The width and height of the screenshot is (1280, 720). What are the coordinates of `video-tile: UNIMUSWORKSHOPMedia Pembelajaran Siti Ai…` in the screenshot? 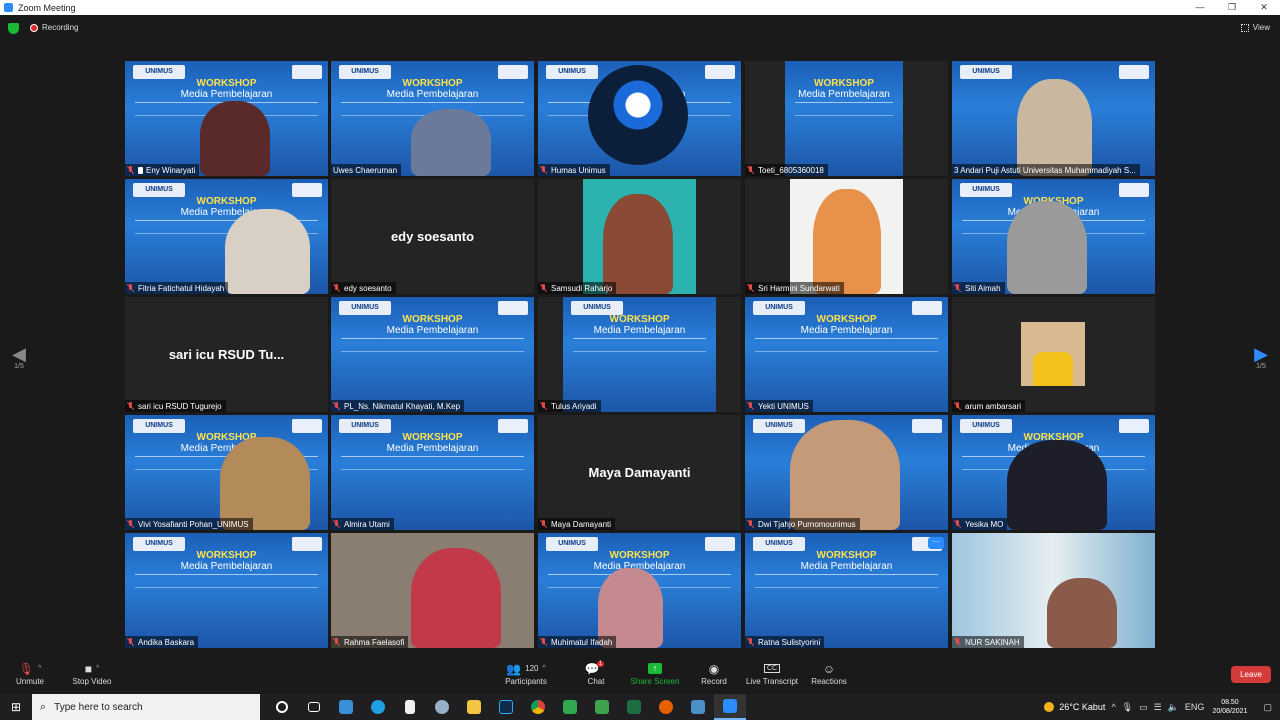 It's located at (1053, 236).